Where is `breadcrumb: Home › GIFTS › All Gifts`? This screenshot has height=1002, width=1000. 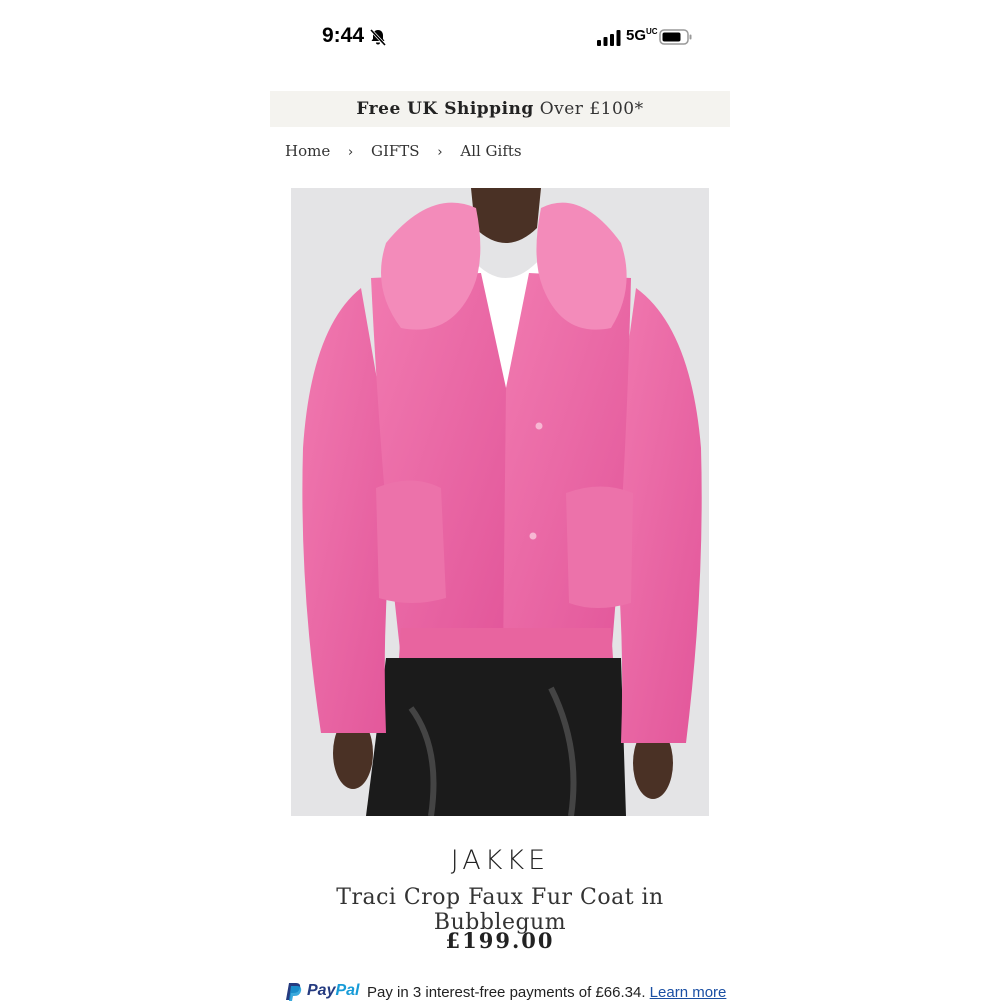 breadcrumb: Home › GIFTS › All Gifts is located at coordinates (403, 151).